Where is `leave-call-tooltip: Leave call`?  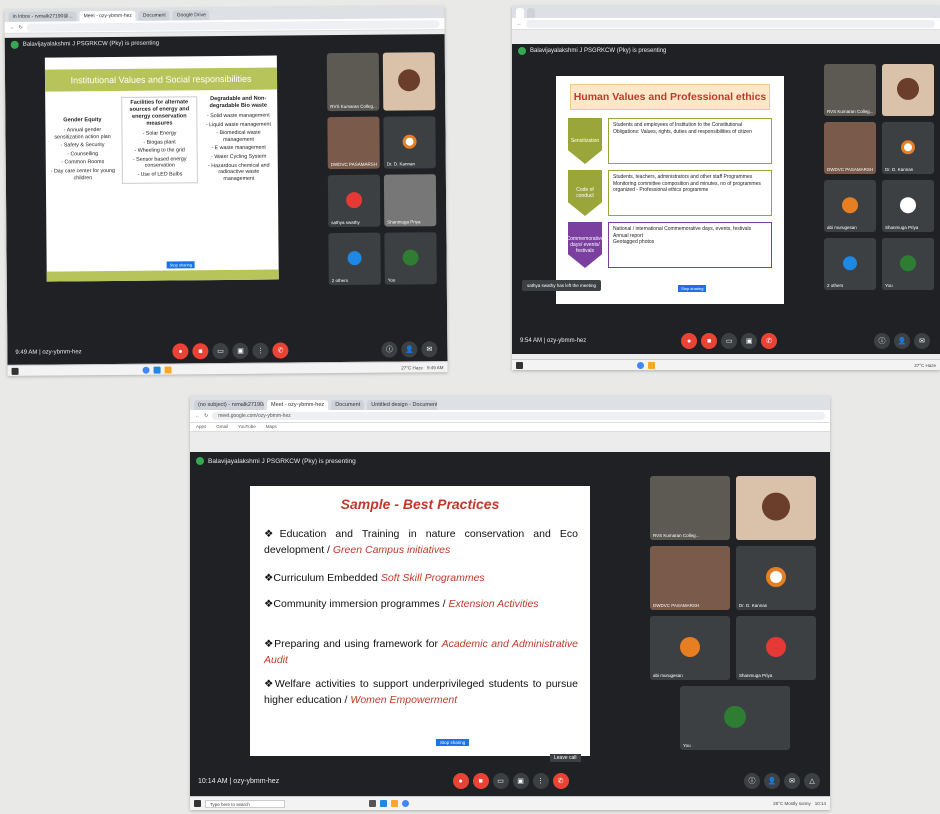
leave-call-tooltip: Leave call is located at coordinates (565, 758).